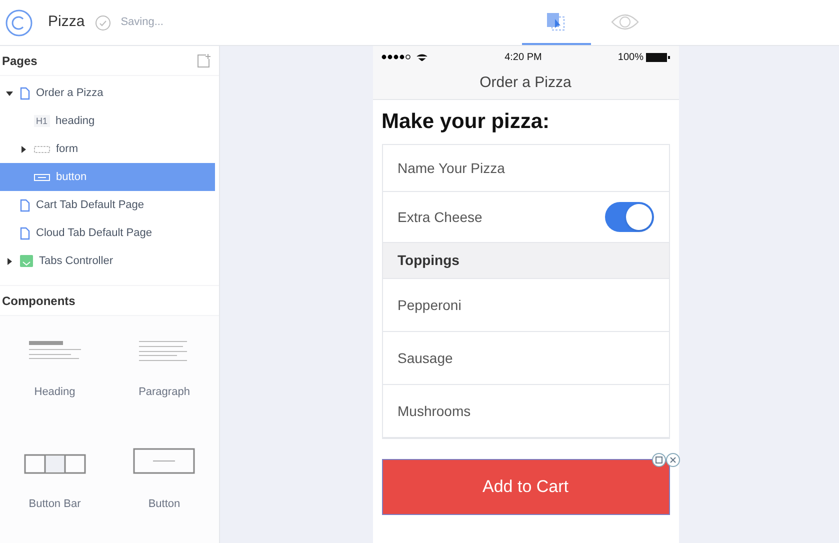  I want to click on add-page-icon, so click(204, 61).